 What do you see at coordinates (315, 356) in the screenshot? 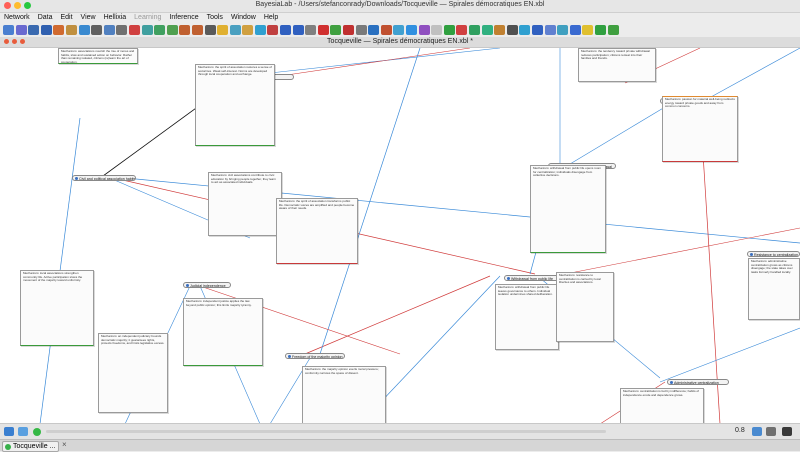
I see `node-freedom-majority-opinion: Freedom of the majority opinion` at bounding box center [315, 356].